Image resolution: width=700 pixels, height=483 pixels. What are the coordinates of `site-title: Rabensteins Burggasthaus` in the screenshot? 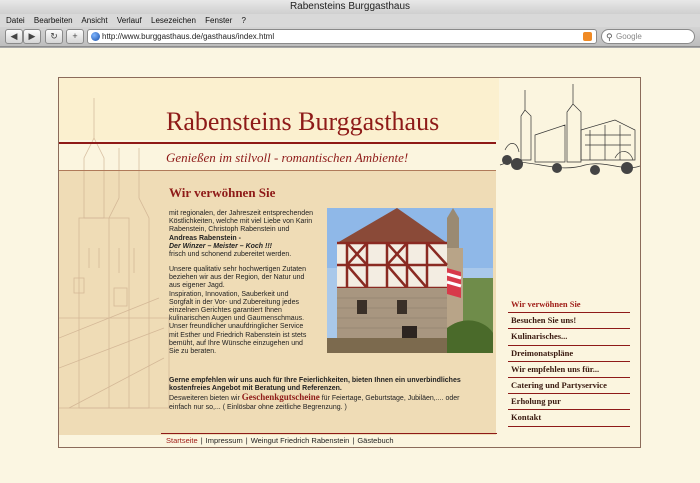 It's located at (303, 121).